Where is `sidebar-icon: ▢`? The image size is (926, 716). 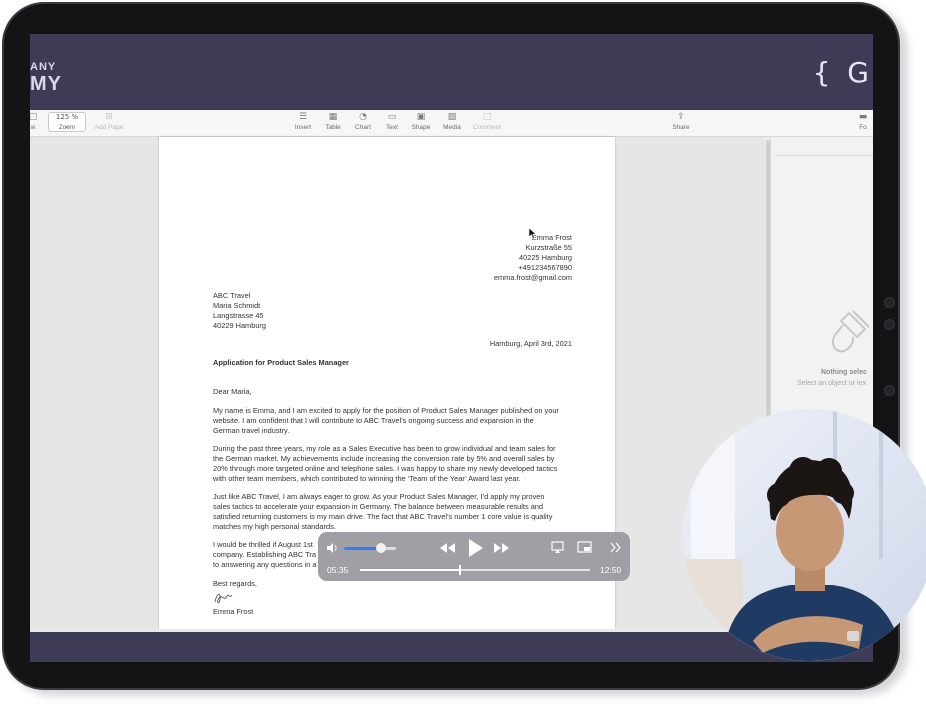 sidebar-icon: ▢ is located at coordinates (34, 117).